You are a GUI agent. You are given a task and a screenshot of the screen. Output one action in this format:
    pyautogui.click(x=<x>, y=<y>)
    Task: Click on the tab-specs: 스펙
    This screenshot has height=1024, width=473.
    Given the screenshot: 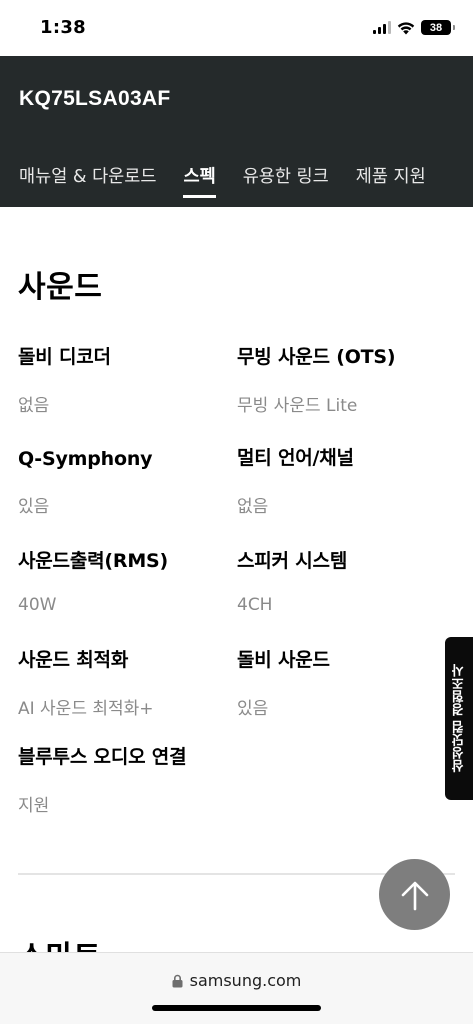 What is the action you would take?
    pyautogui.click(x=199, y=180)
    